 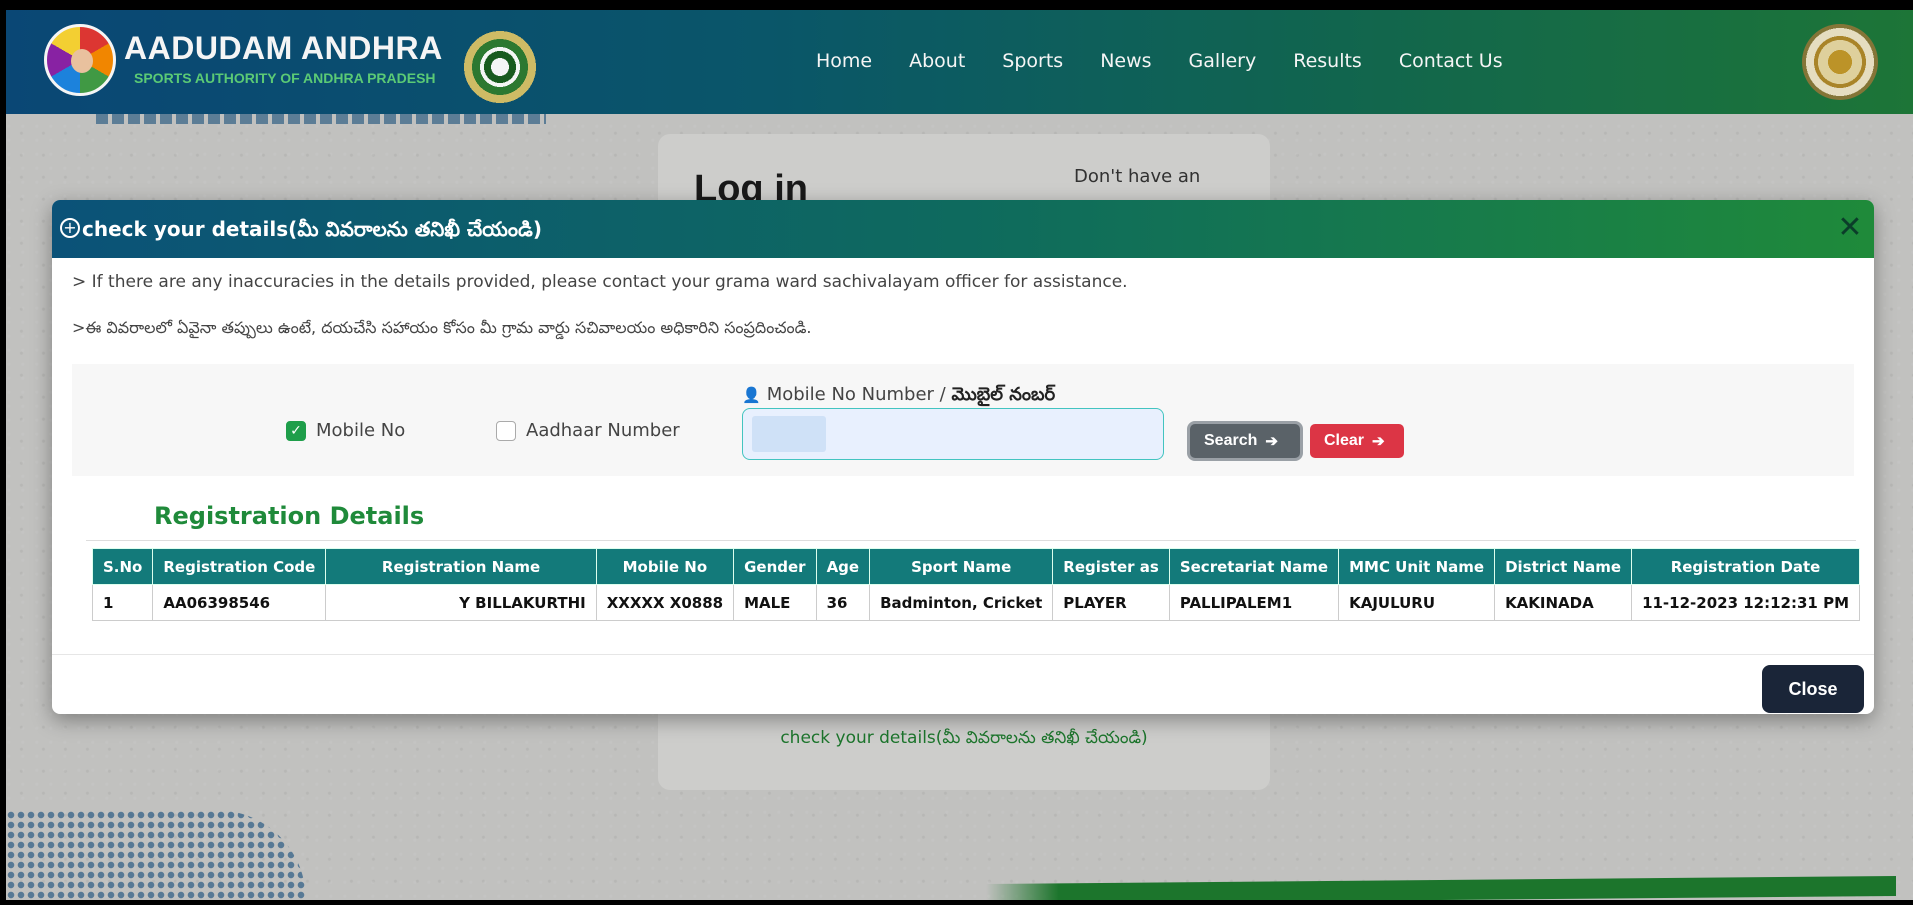 I want to click on plus-circle-icon: +, so click(x=70, y=228).